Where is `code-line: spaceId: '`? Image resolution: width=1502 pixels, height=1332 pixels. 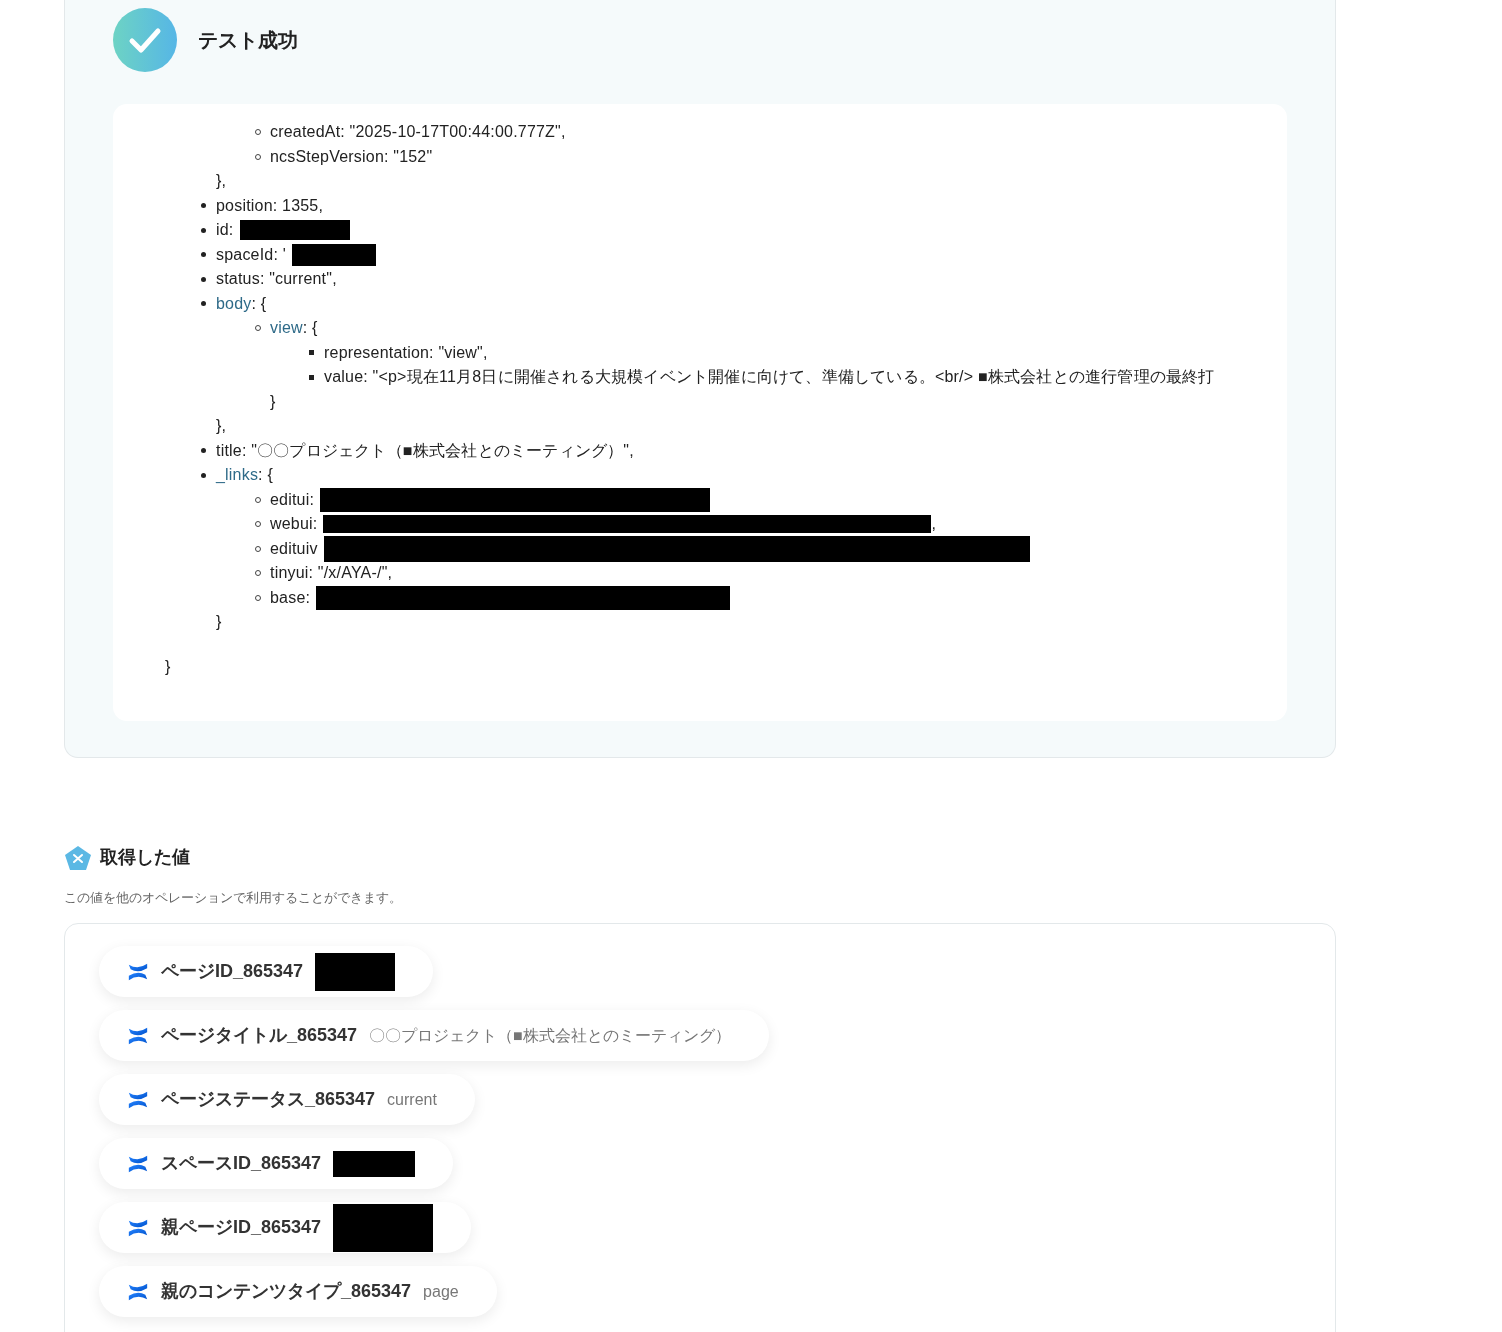
code-line: spaceId: ' is located at coordinates (251, 254).